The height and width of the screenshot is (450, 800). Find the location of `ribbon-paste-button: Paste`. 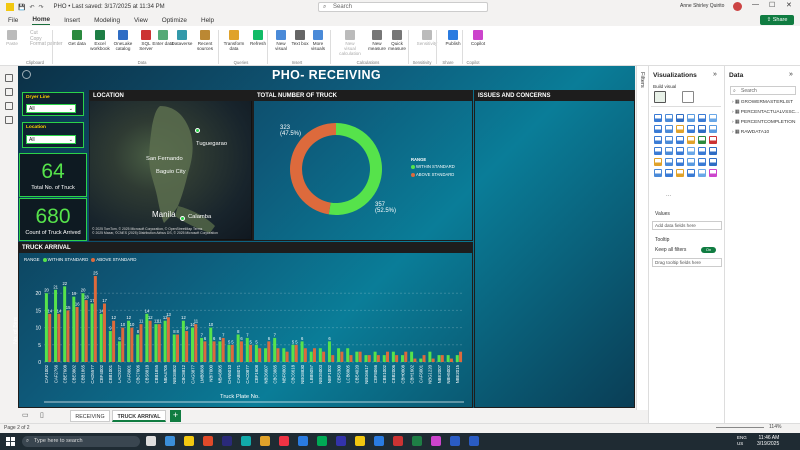

ribbon-paste-button: Paste is located at coordinates (12, 38).